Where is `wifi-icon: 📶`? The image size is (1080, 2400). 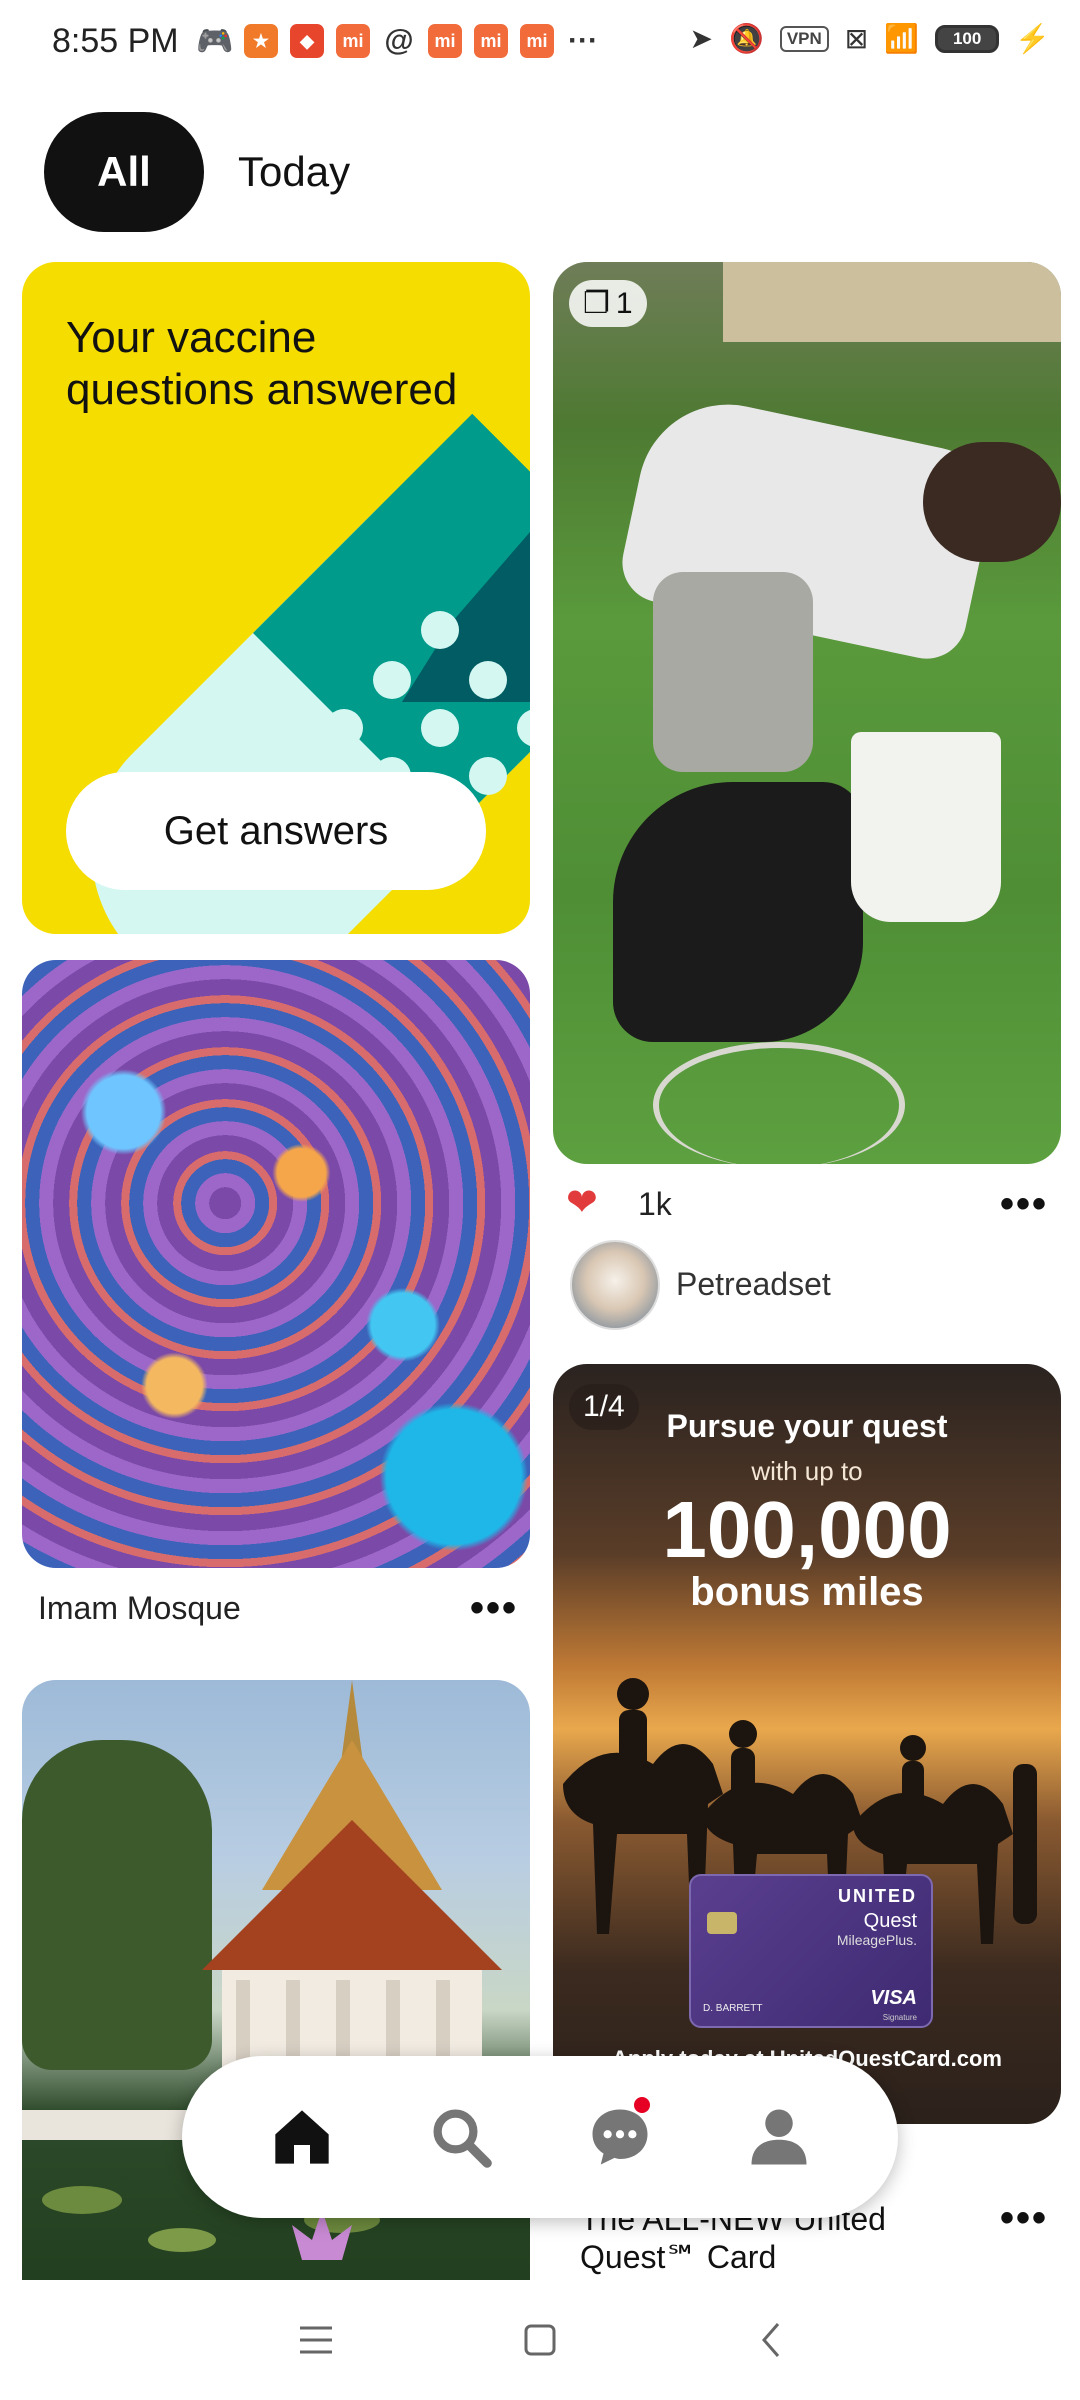 wifi-icon: 📶 is located at coordinates (902, 38).